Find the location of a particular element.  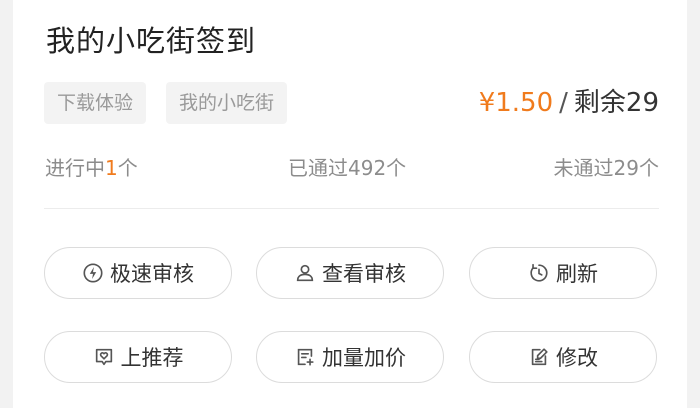

view-review-label: 查看审核 is located at coordinates (364, 274).